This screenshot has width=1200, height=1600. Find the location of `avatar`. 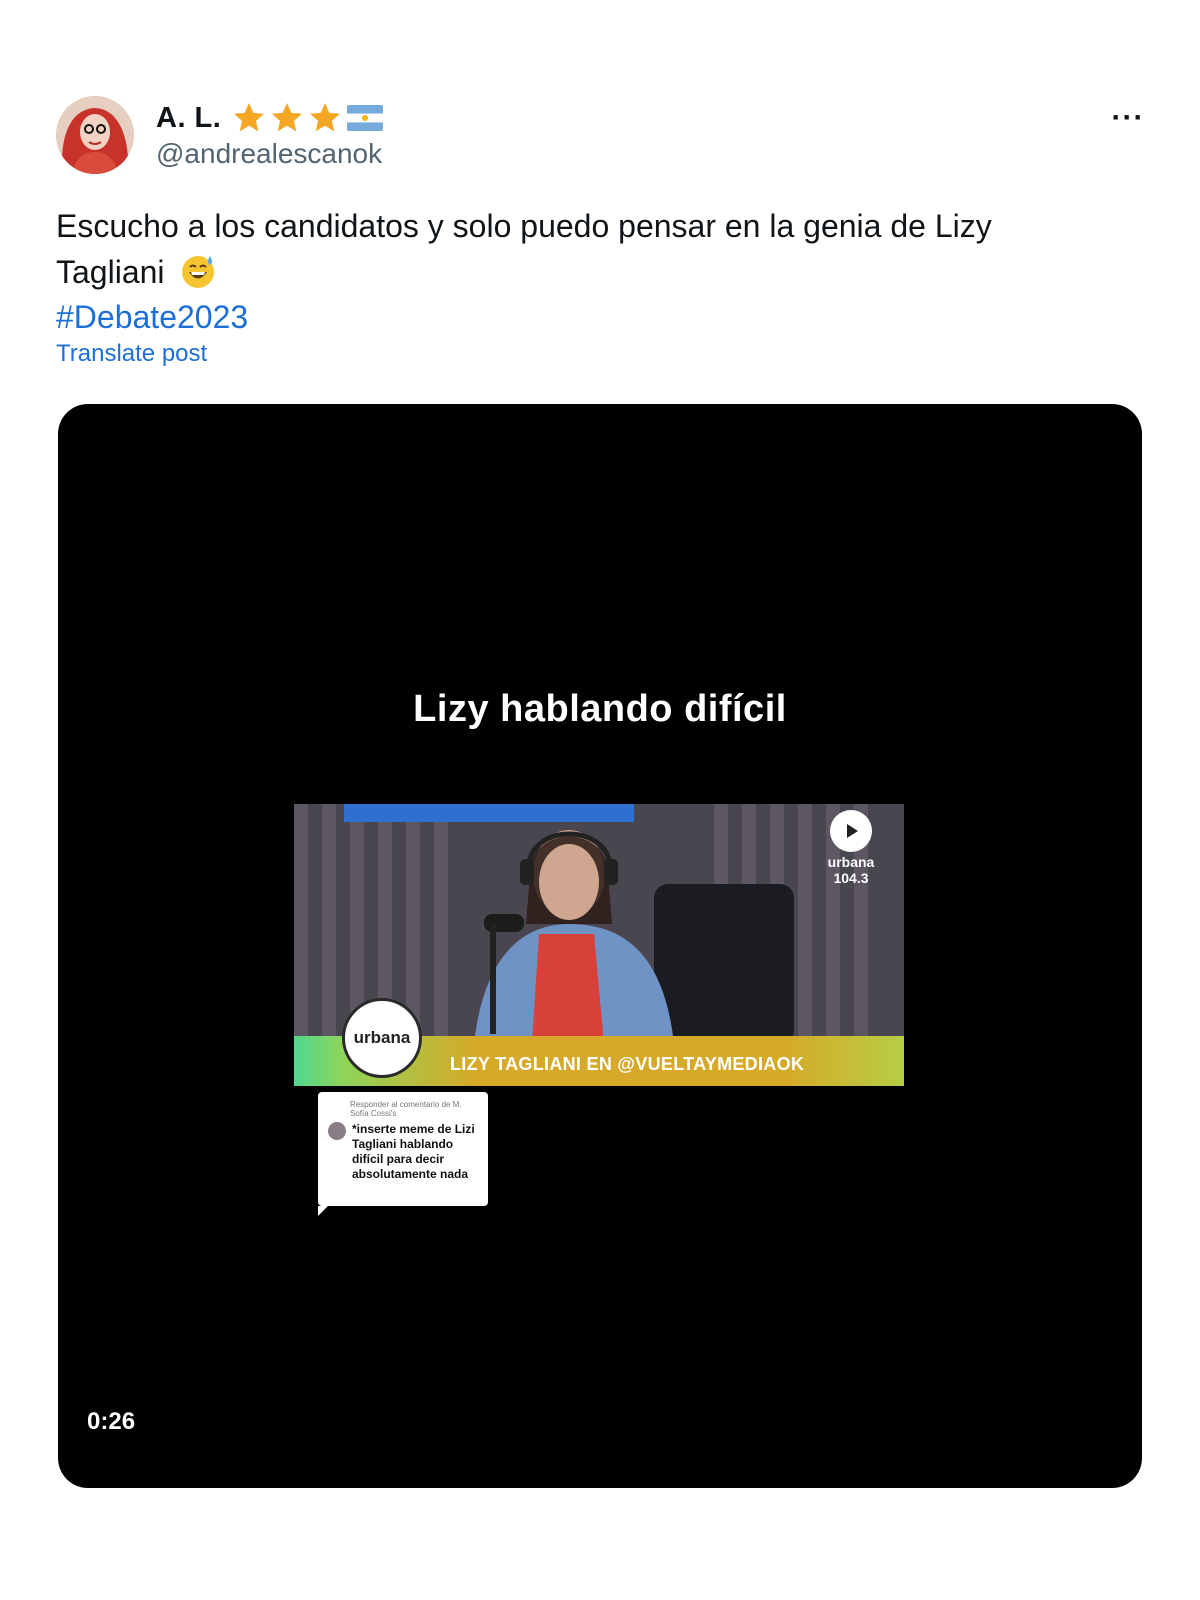

avatar is located at coordinates (95, 135).